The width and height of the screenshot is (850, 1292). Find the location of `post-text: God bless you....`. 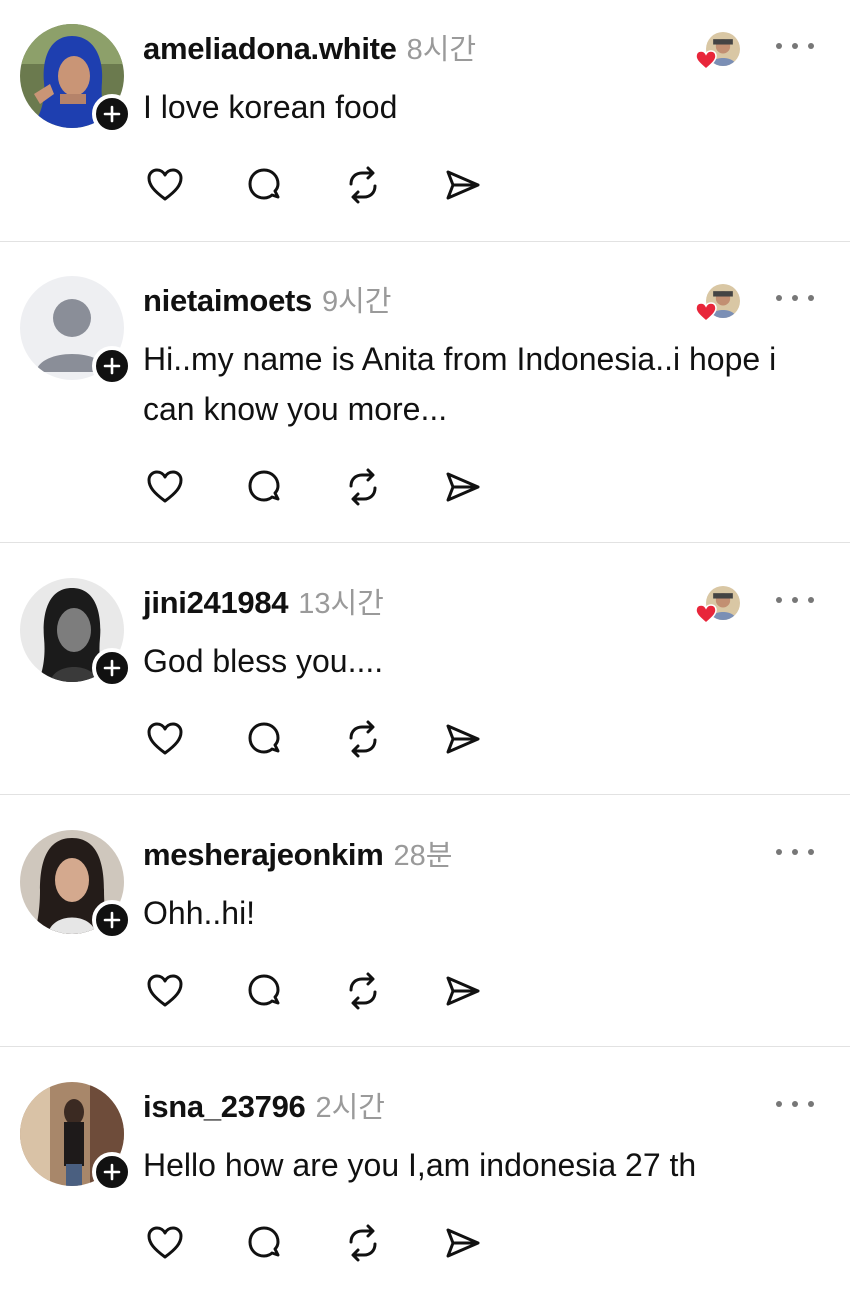

post-text: God bless you.... is located at coordinates (263, 661).